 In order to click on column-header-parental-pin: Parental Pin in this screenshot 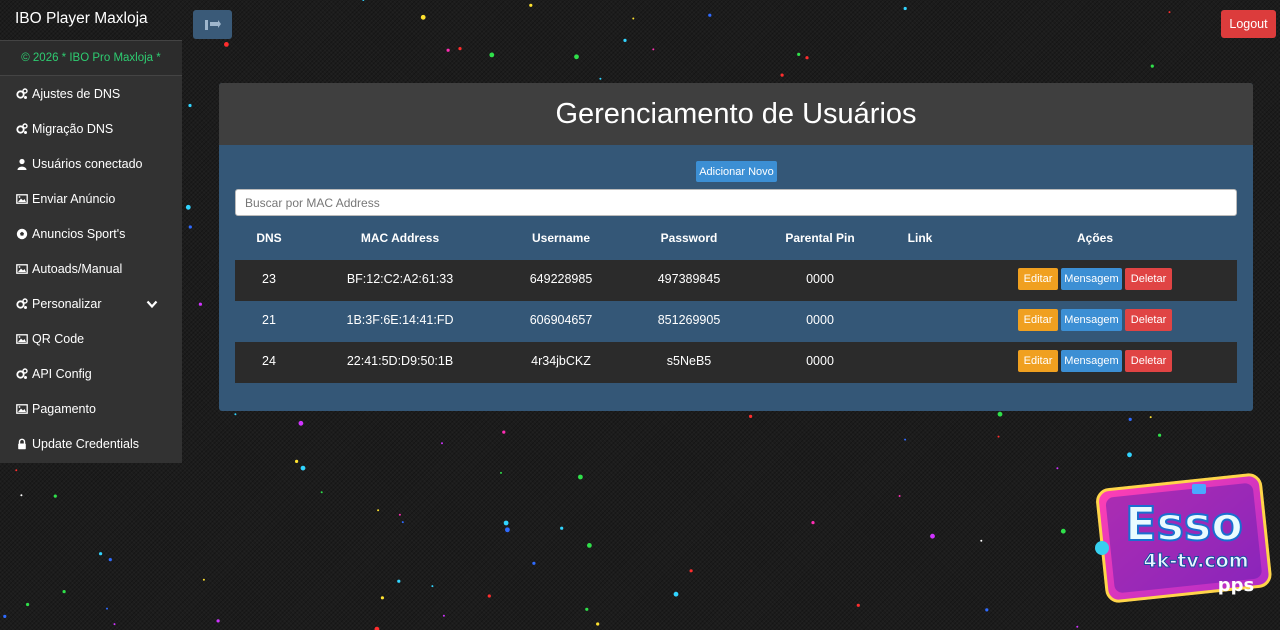, I will do `click(820, 238)`.